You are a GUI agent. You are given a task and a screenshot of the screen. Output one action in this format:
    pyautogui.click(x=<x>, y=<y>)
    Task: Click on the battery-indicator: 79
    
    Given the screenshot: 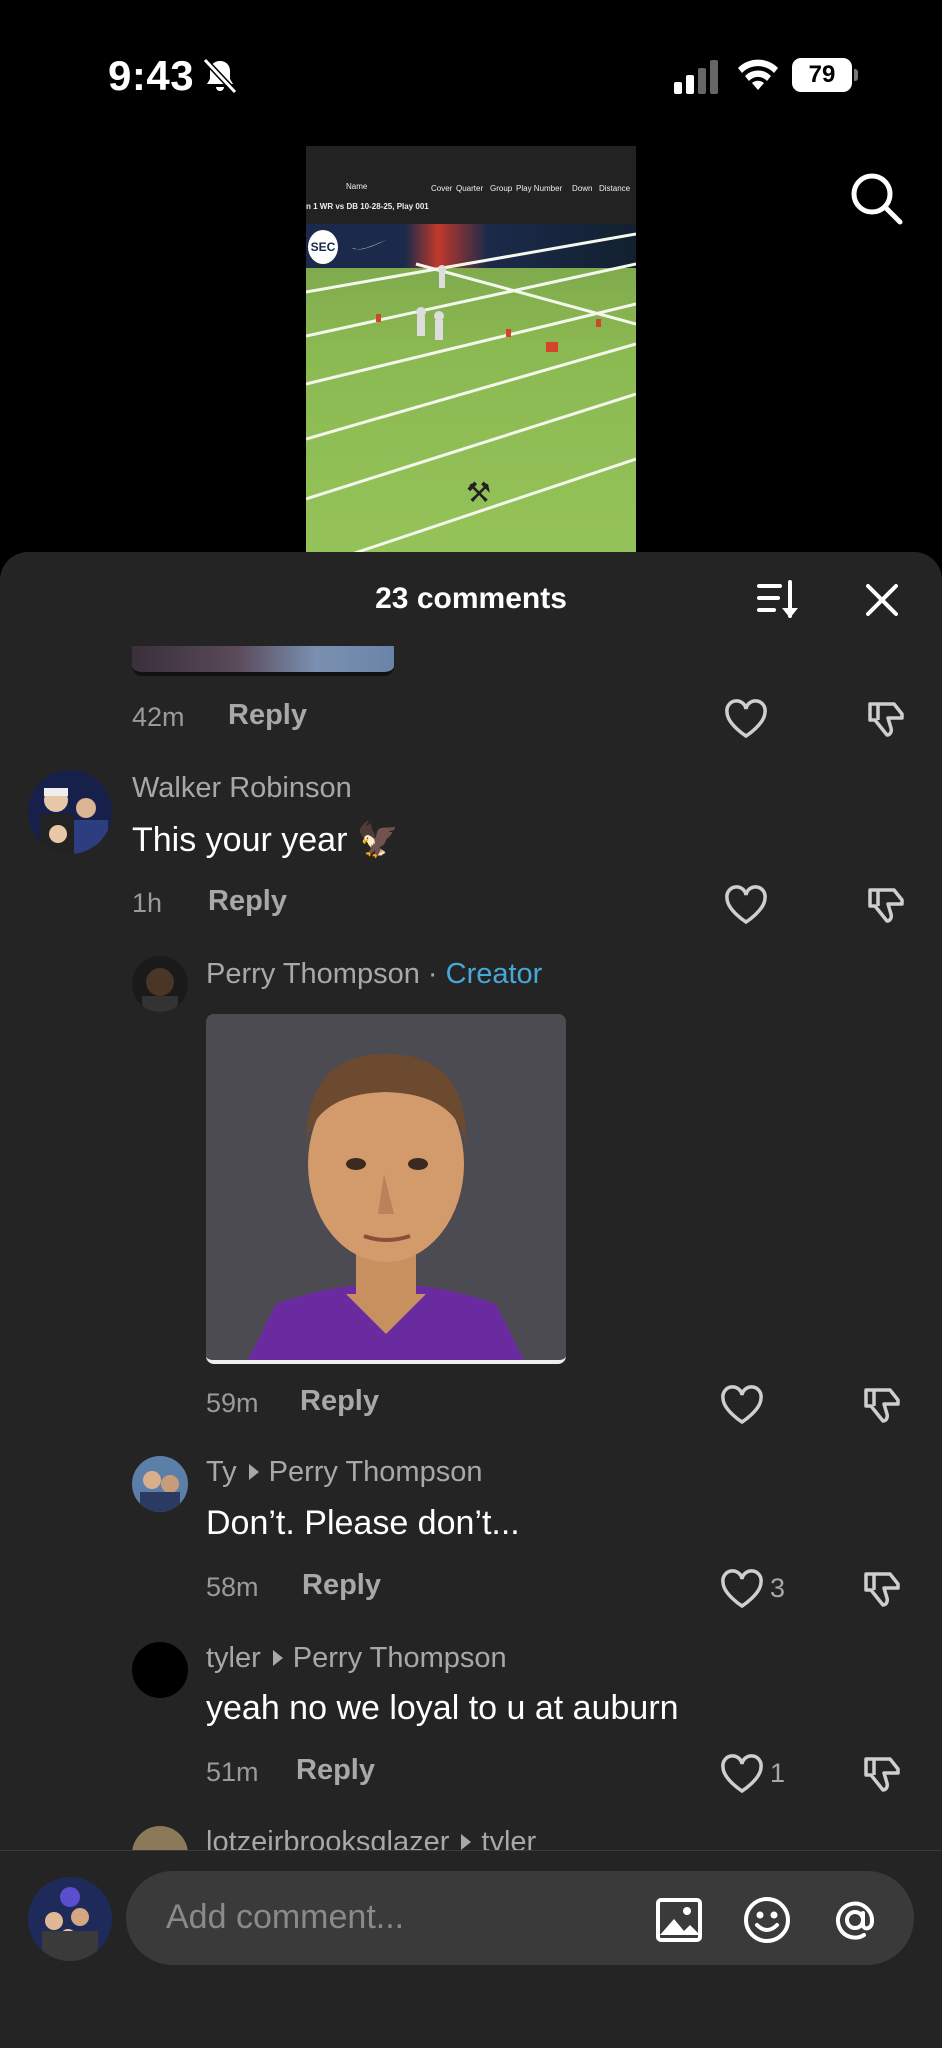 What is the action you would take?
    pyautogui.click(x=825, y=75)
    